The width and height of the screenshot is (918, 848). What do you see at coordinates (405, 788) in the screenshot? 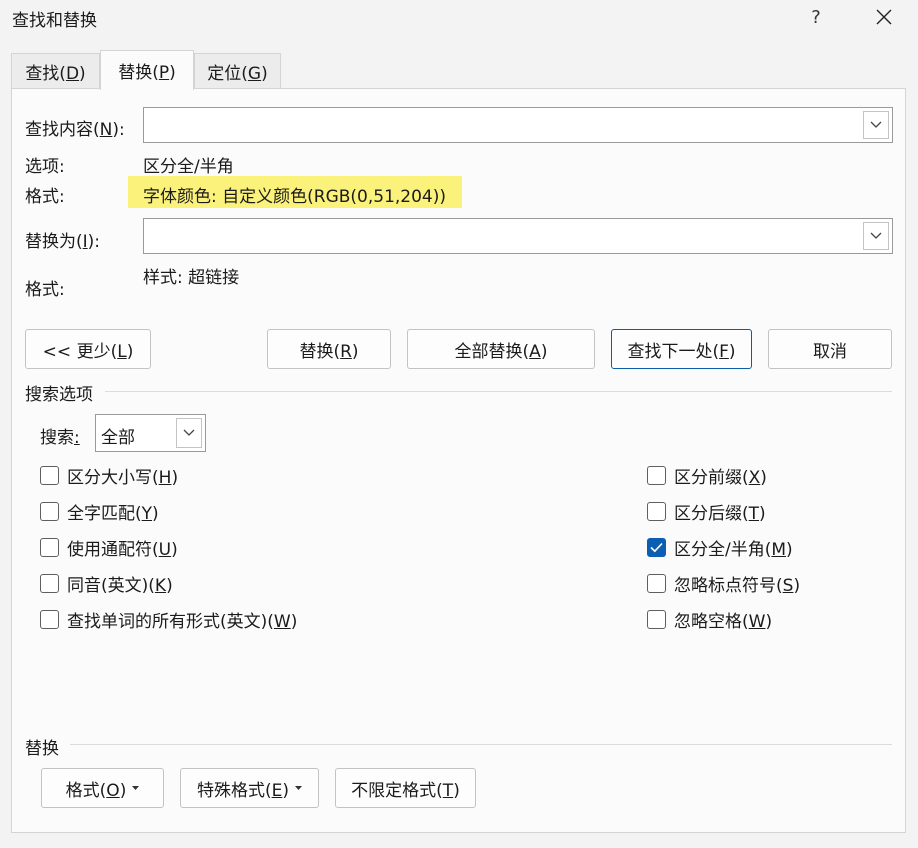
I see `no-formatting-button: 不限定格式(T)` at bounding box center [405, 788].